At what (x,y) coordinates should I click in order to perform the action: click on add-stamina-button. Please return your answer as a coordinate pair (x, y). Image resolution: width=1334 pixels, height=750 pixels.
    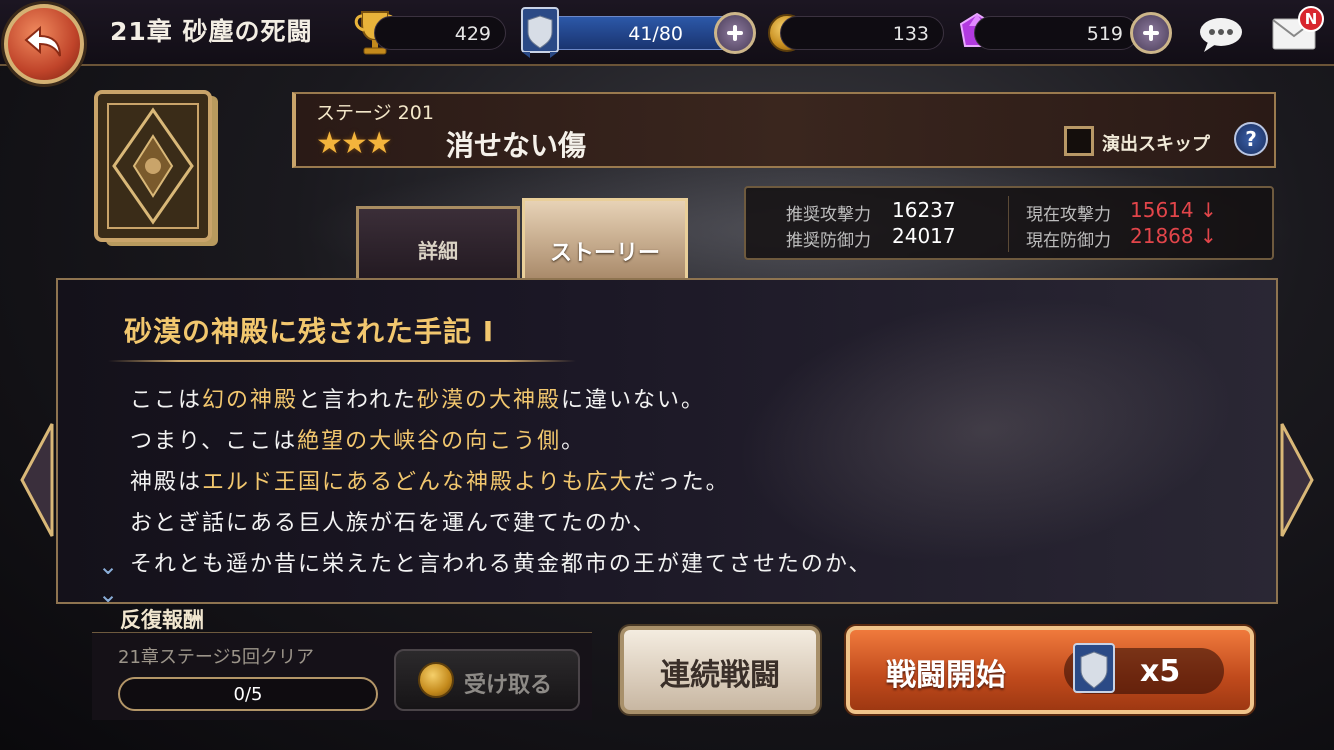
    Looking at the image, I should click on (735, 33).